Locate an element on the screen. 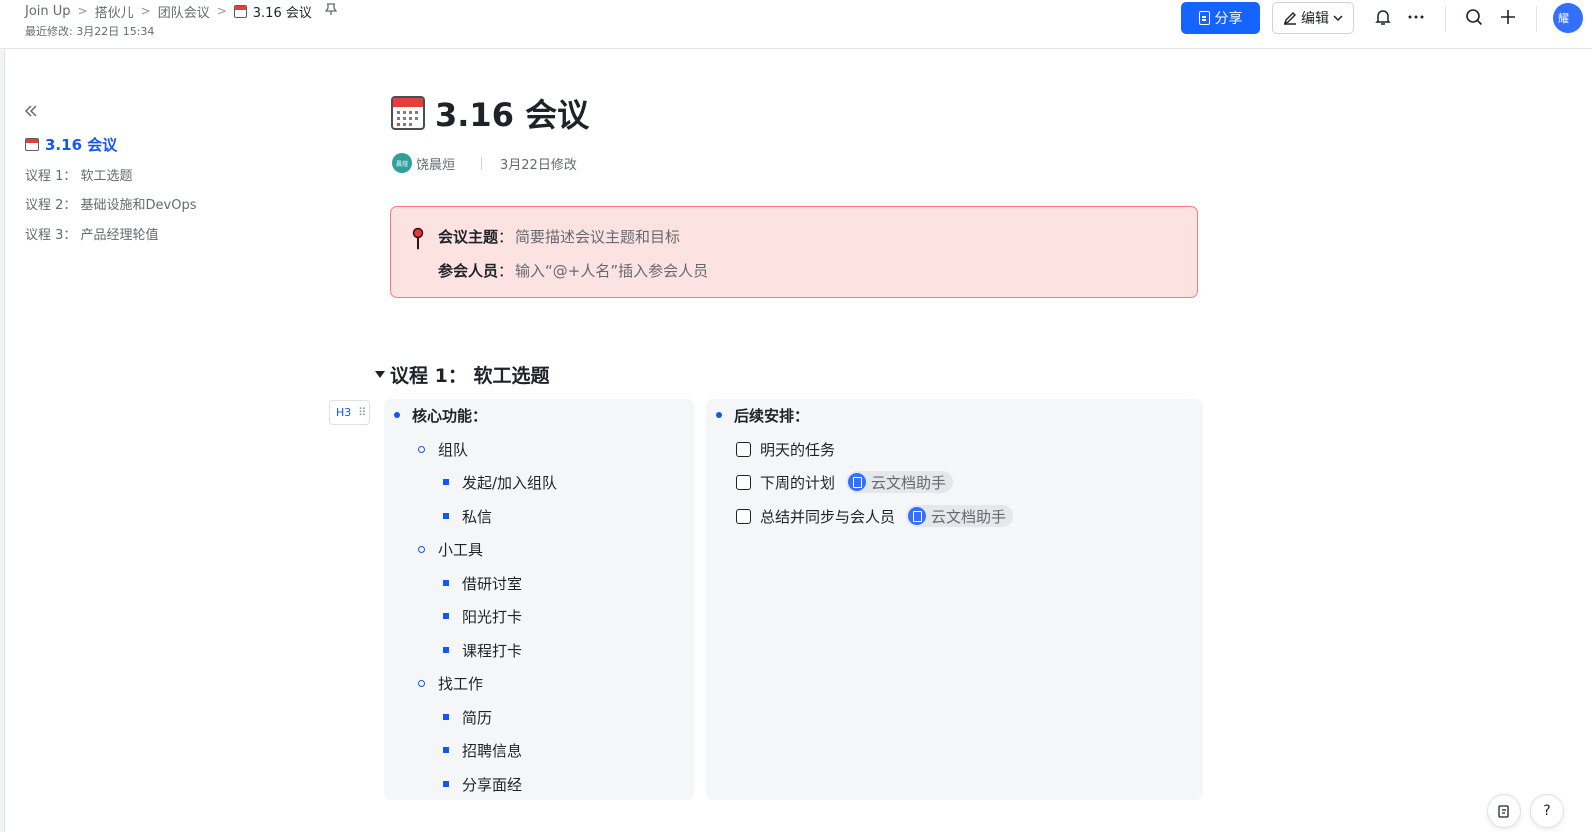  meta-divider is located at coordinates (482, 163).